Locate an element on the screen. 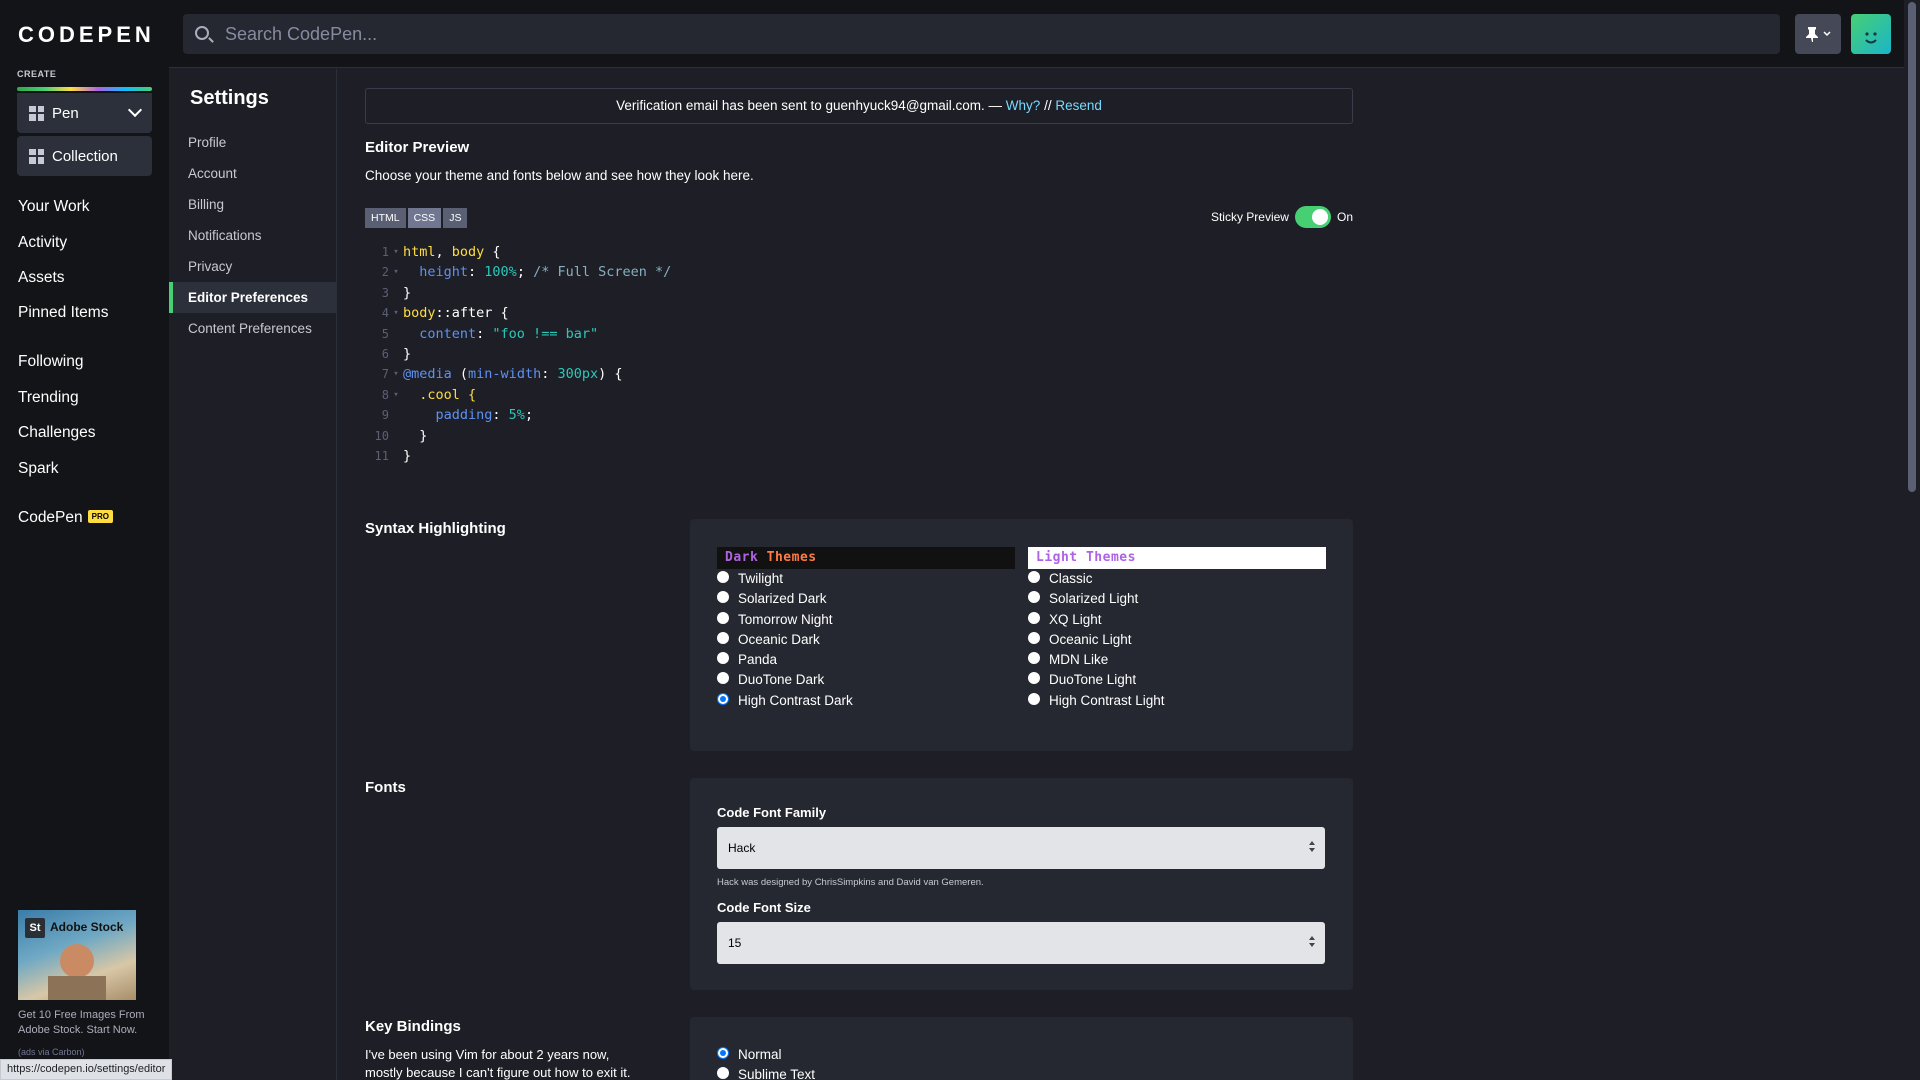 This screenshot has width=1920, height=1080. create-pen-button: Pen is located at coordinates (84, 113).